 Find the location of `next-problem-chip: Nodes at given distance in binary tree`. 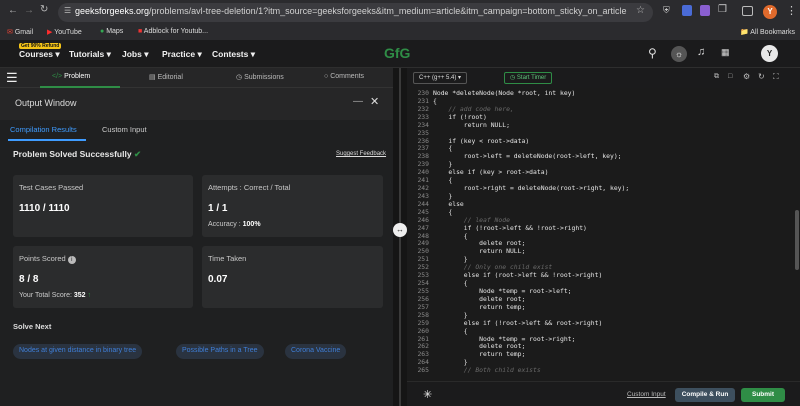

next-problem-chip: Nodes at given distance in binary tree is located at coordinates (78, 351).